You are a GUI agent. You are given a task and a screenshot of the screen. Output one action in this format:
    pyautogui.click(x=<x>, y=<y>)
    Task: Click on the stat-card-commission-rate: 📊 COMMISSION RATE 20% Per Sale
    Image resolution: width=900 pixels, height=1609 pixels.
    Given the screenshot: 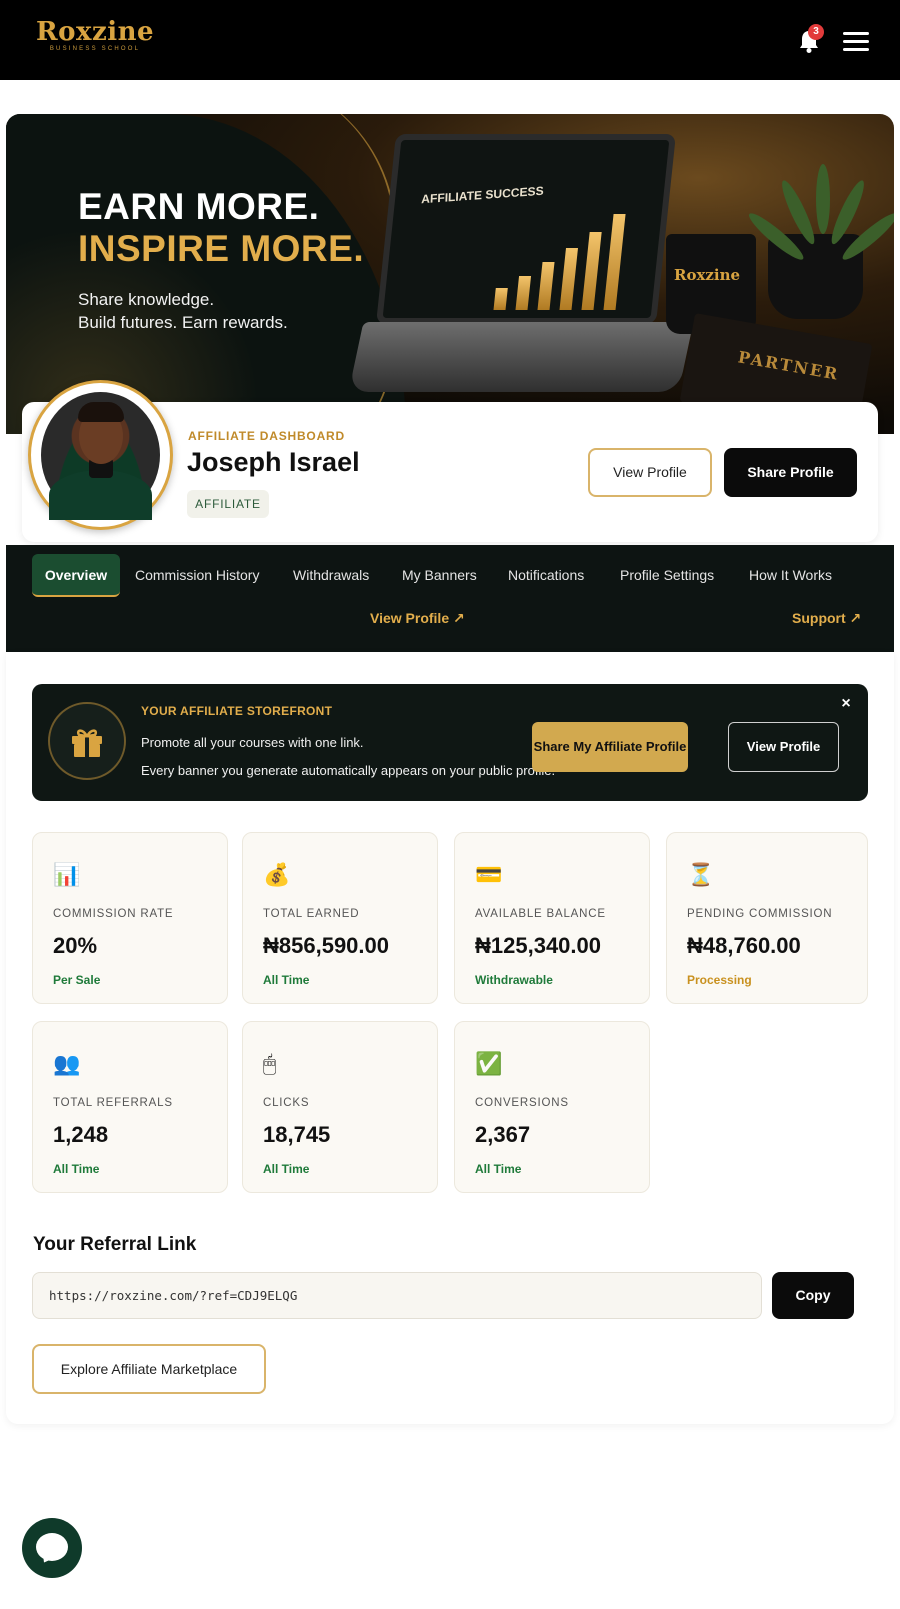 What is the action you would take?
    pyautogui.click(x=130, y=918)
    